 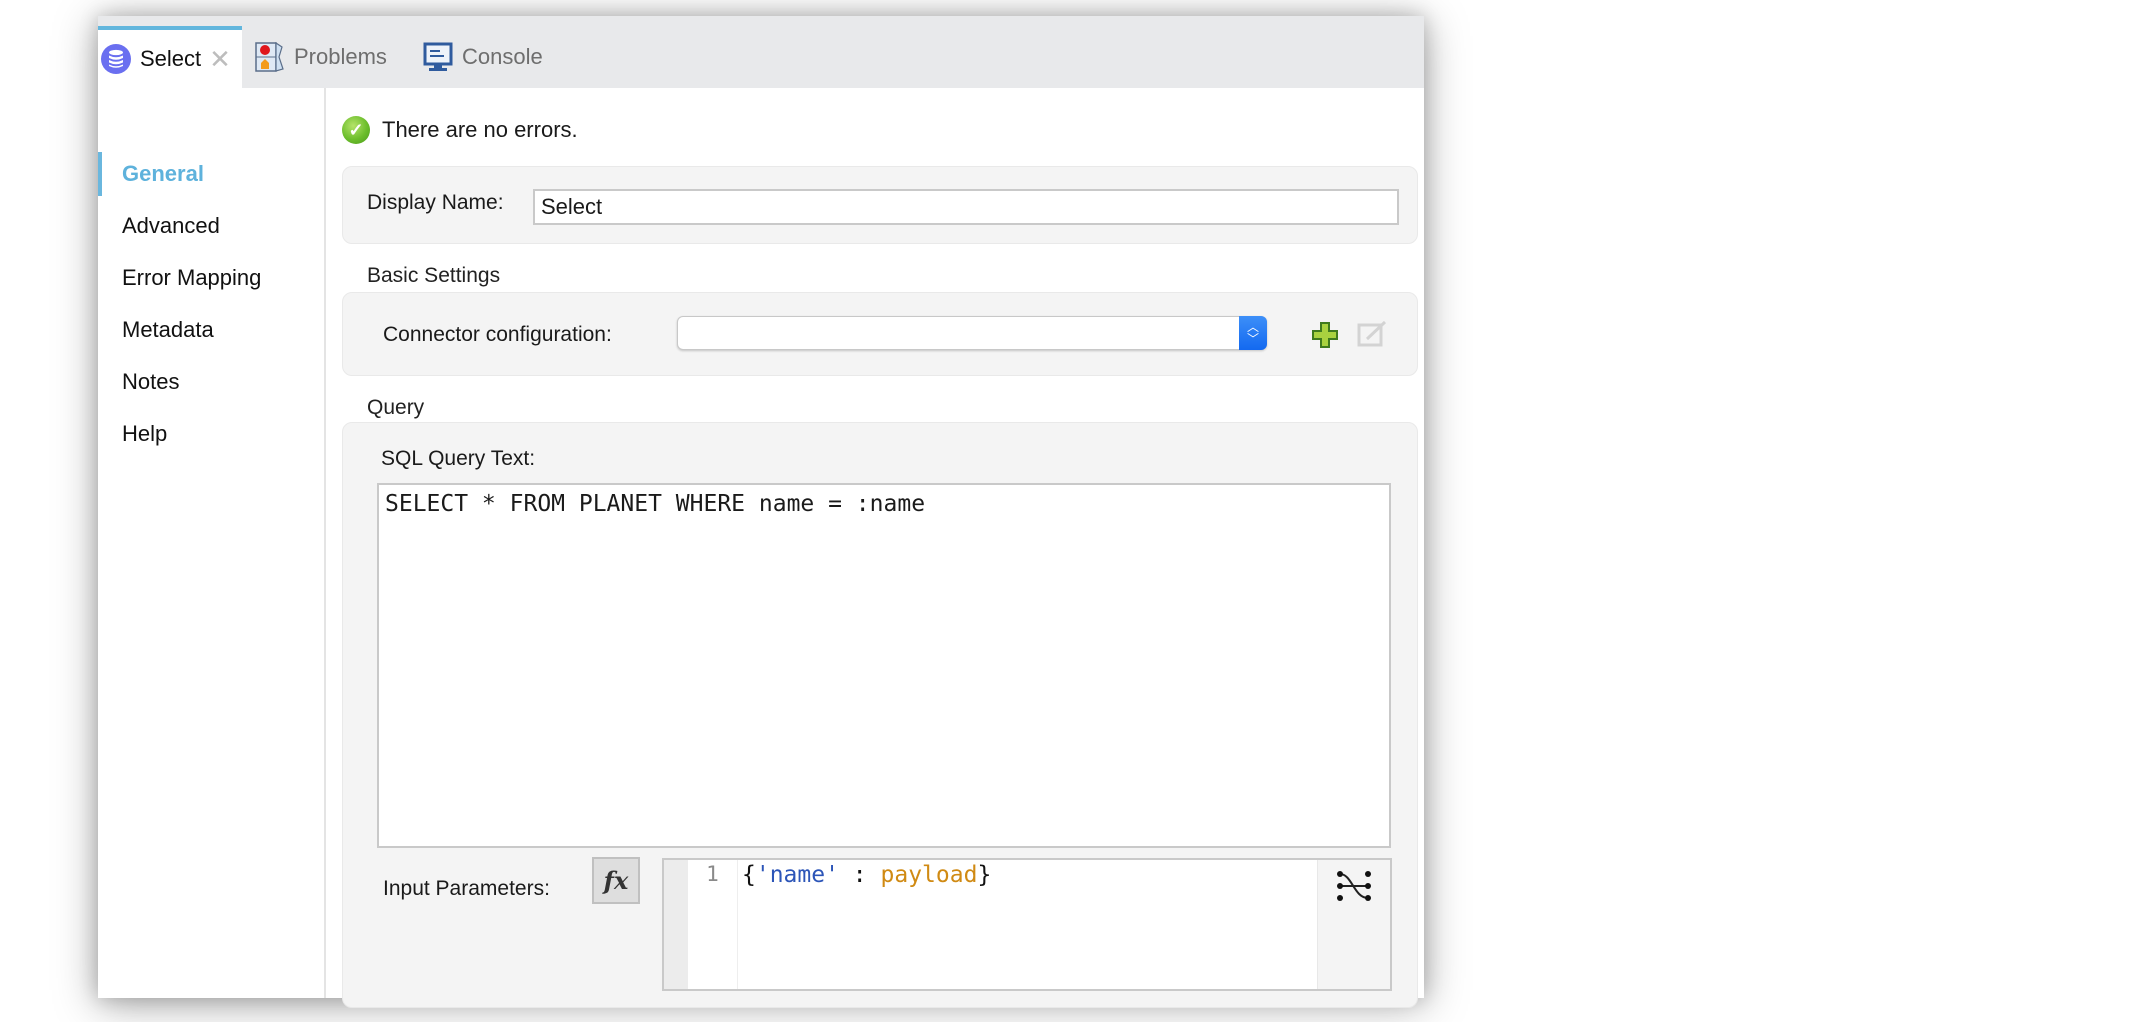 I want to click on token-close-brace: }, so click(x=984, y=875).